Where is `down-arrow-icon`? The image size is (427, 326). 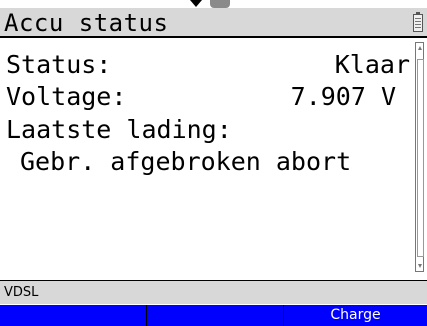
down-arrow-icon is located at coordinates (196, 3).